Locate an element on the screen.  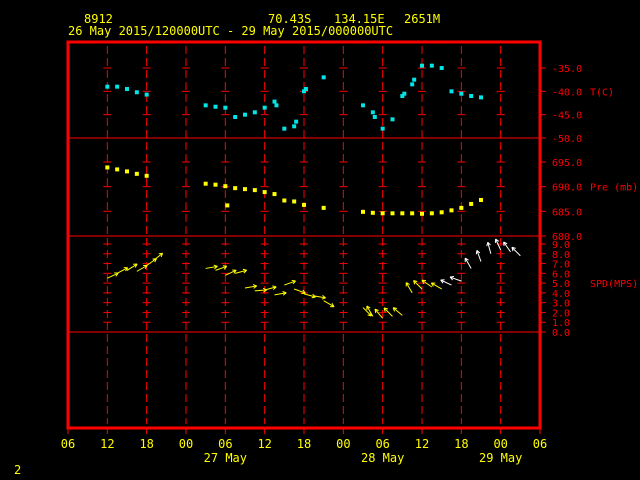
x-date-label: 27 May is located at coordinates (225, 458).